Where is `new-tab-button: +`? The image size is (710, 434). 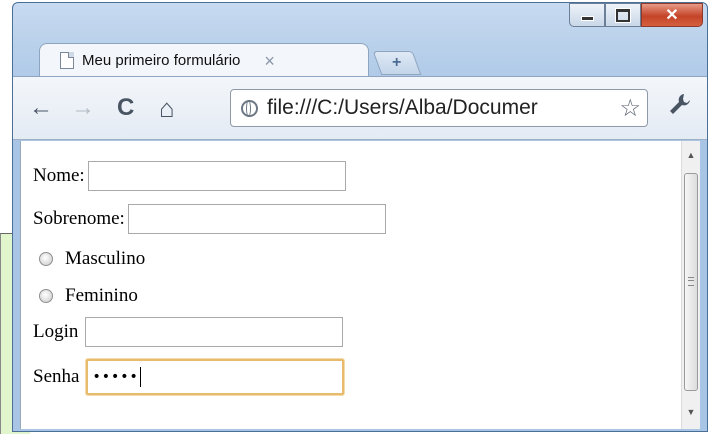
new-tab-button: + is located at coordinates (397, 63).